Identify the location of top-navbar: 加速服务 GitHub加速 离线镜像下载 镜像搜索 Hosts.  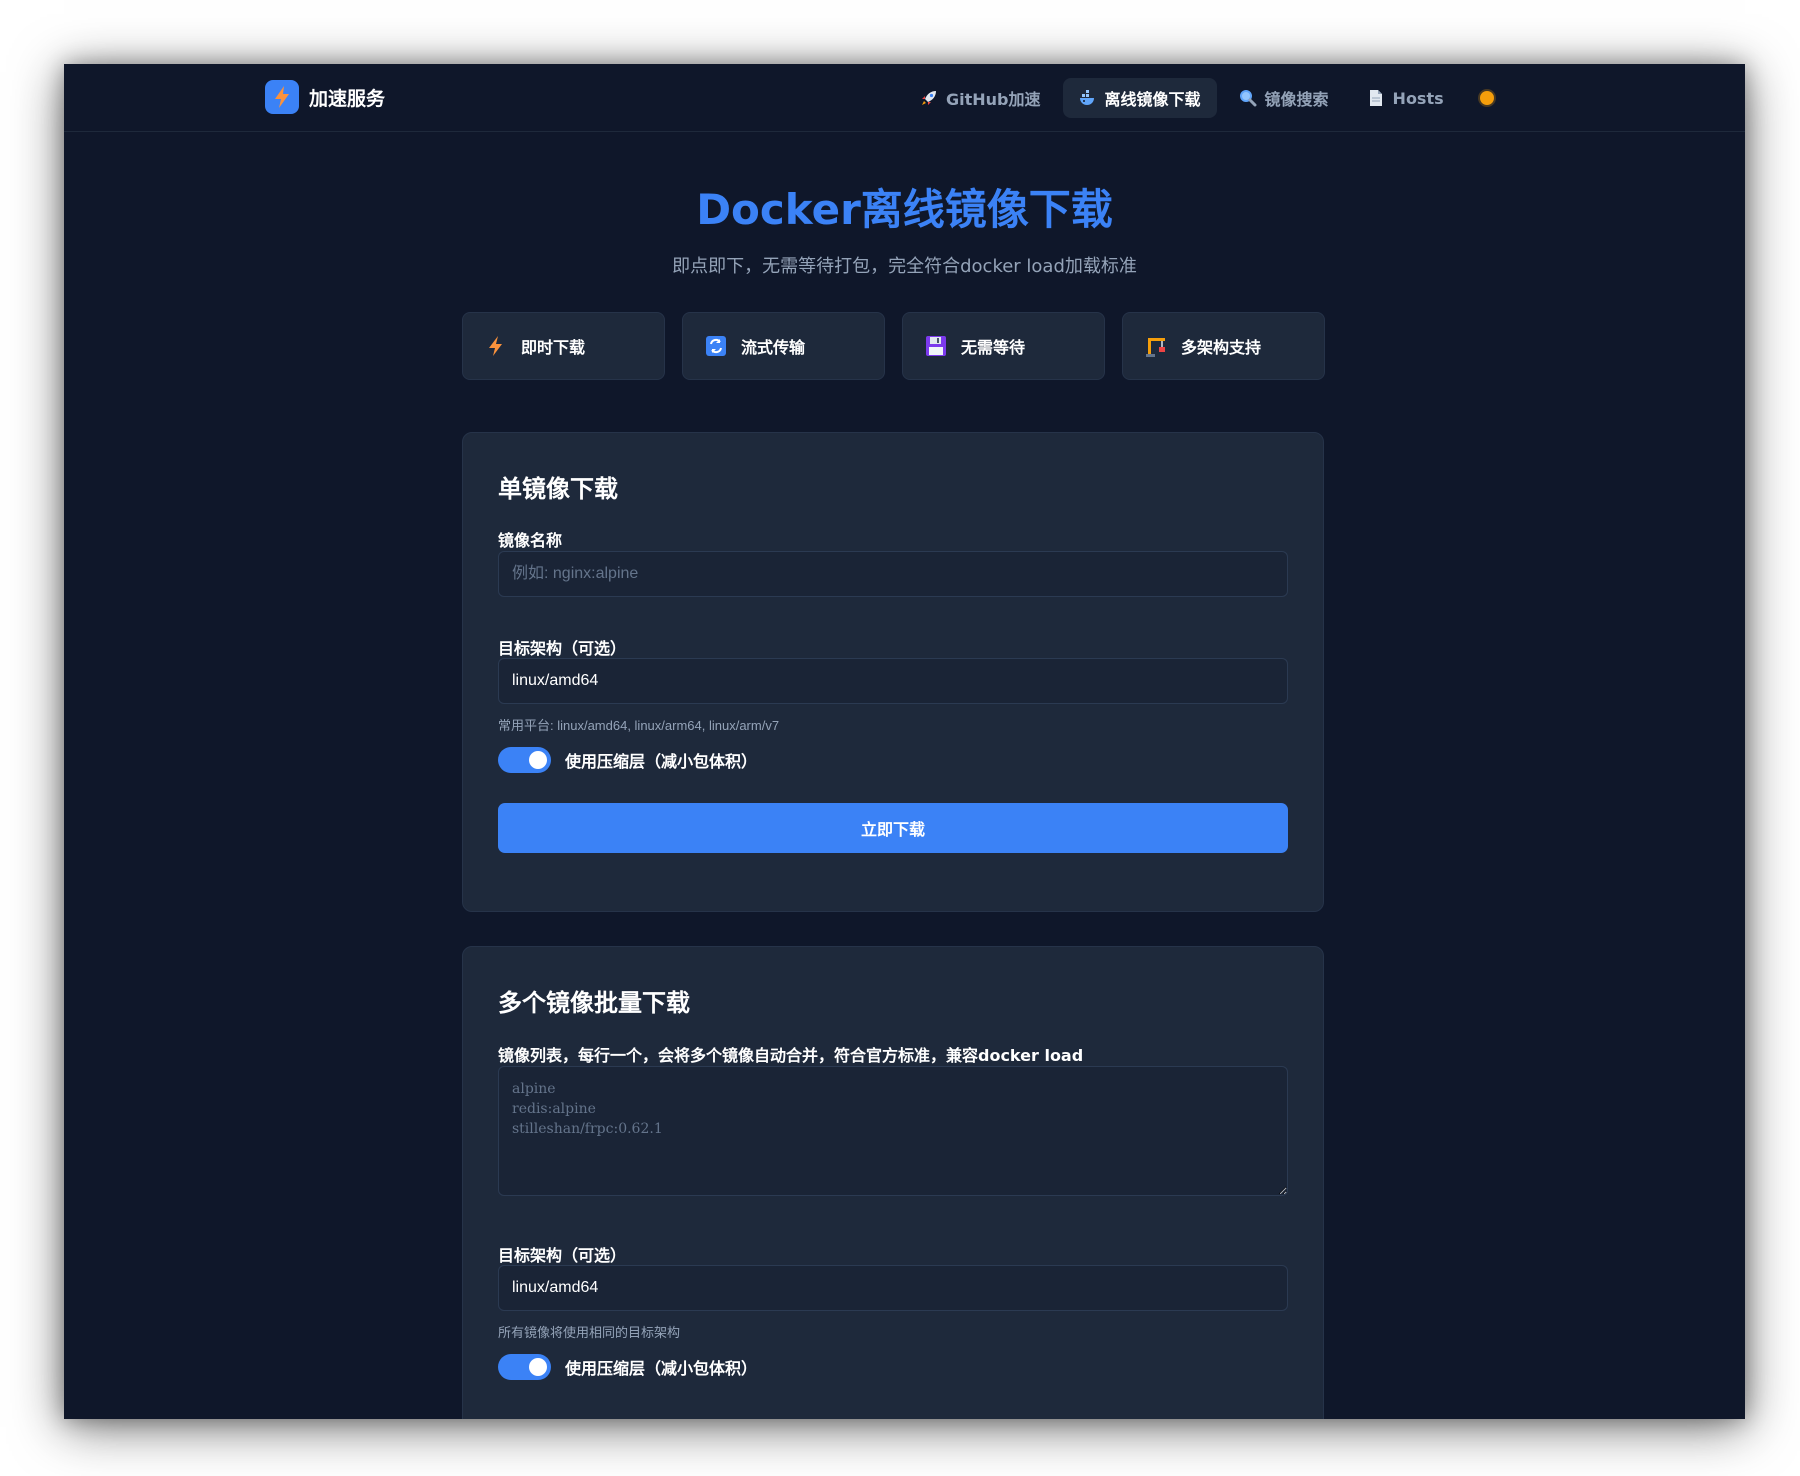
(904, 98).